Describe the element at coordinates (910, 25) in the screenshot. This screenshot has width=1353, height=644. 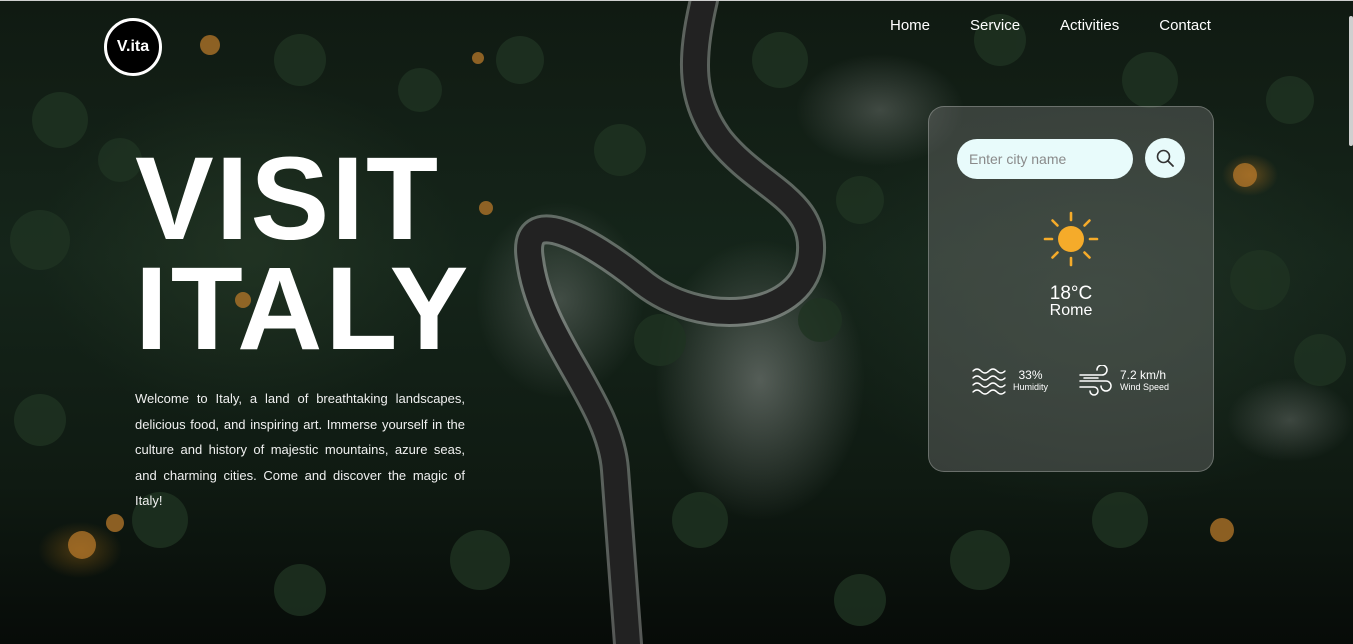
I see `nav-home-link: Home` at that location.